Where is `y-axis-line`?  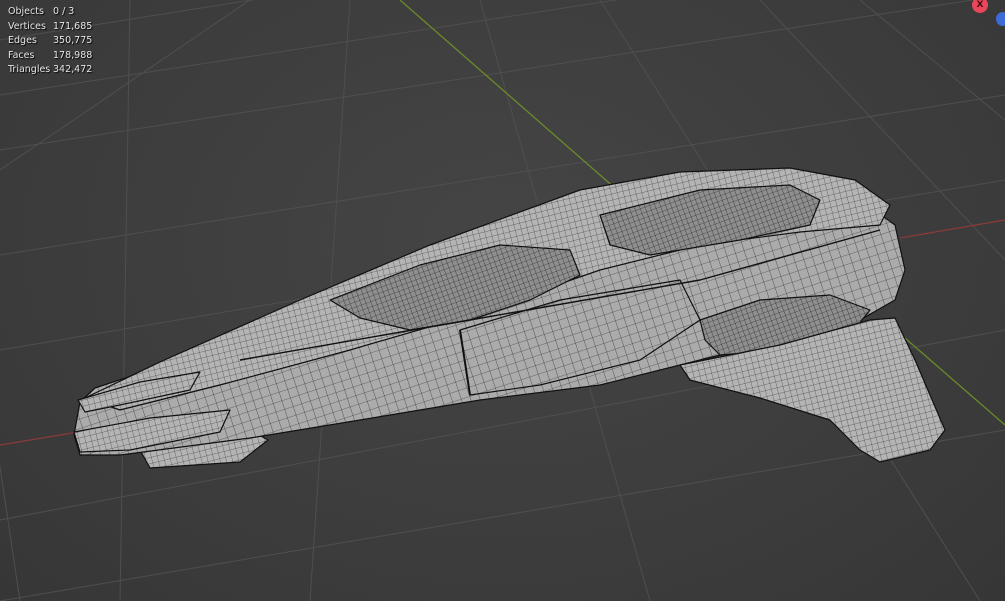
y-axis-line is located at coordinates (520, 105).